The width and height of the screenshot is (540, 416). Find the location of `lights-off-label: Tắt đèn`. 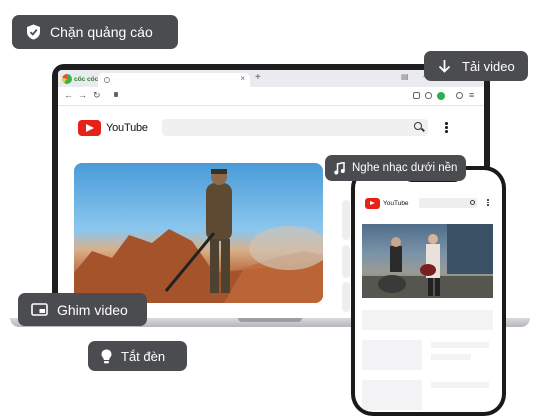

lights-off-label: Tắt đèn is located at coordinates (143, 356).